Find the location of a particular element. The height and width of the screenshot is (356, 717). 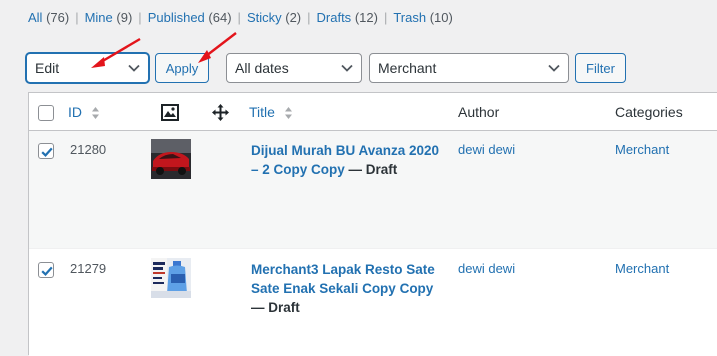

column-title-label: Title is located at coordinates (262, 112).